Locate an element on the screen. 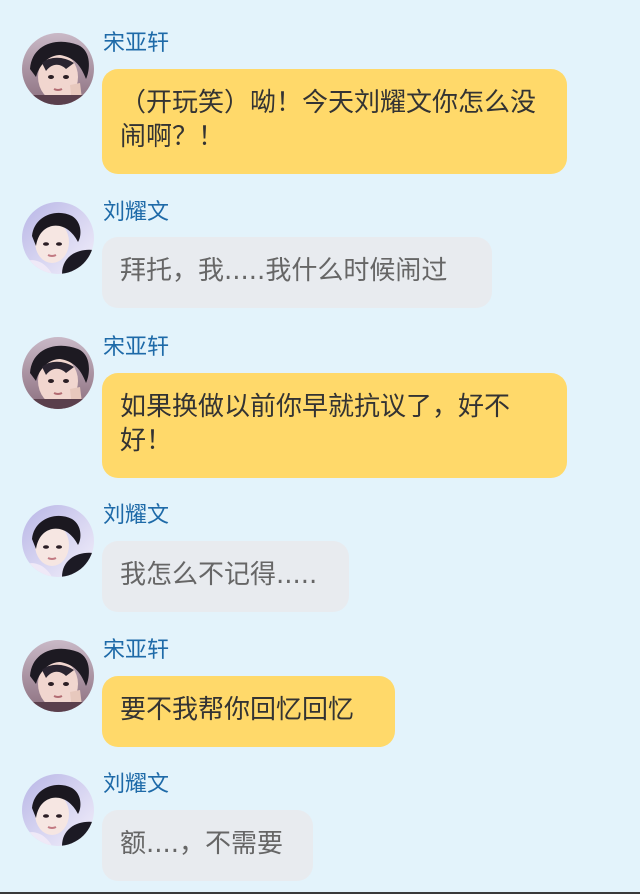 This screenshot has width=640, height=894. message-bubble: 额....，不需要 is located at coordinates (207, 845).